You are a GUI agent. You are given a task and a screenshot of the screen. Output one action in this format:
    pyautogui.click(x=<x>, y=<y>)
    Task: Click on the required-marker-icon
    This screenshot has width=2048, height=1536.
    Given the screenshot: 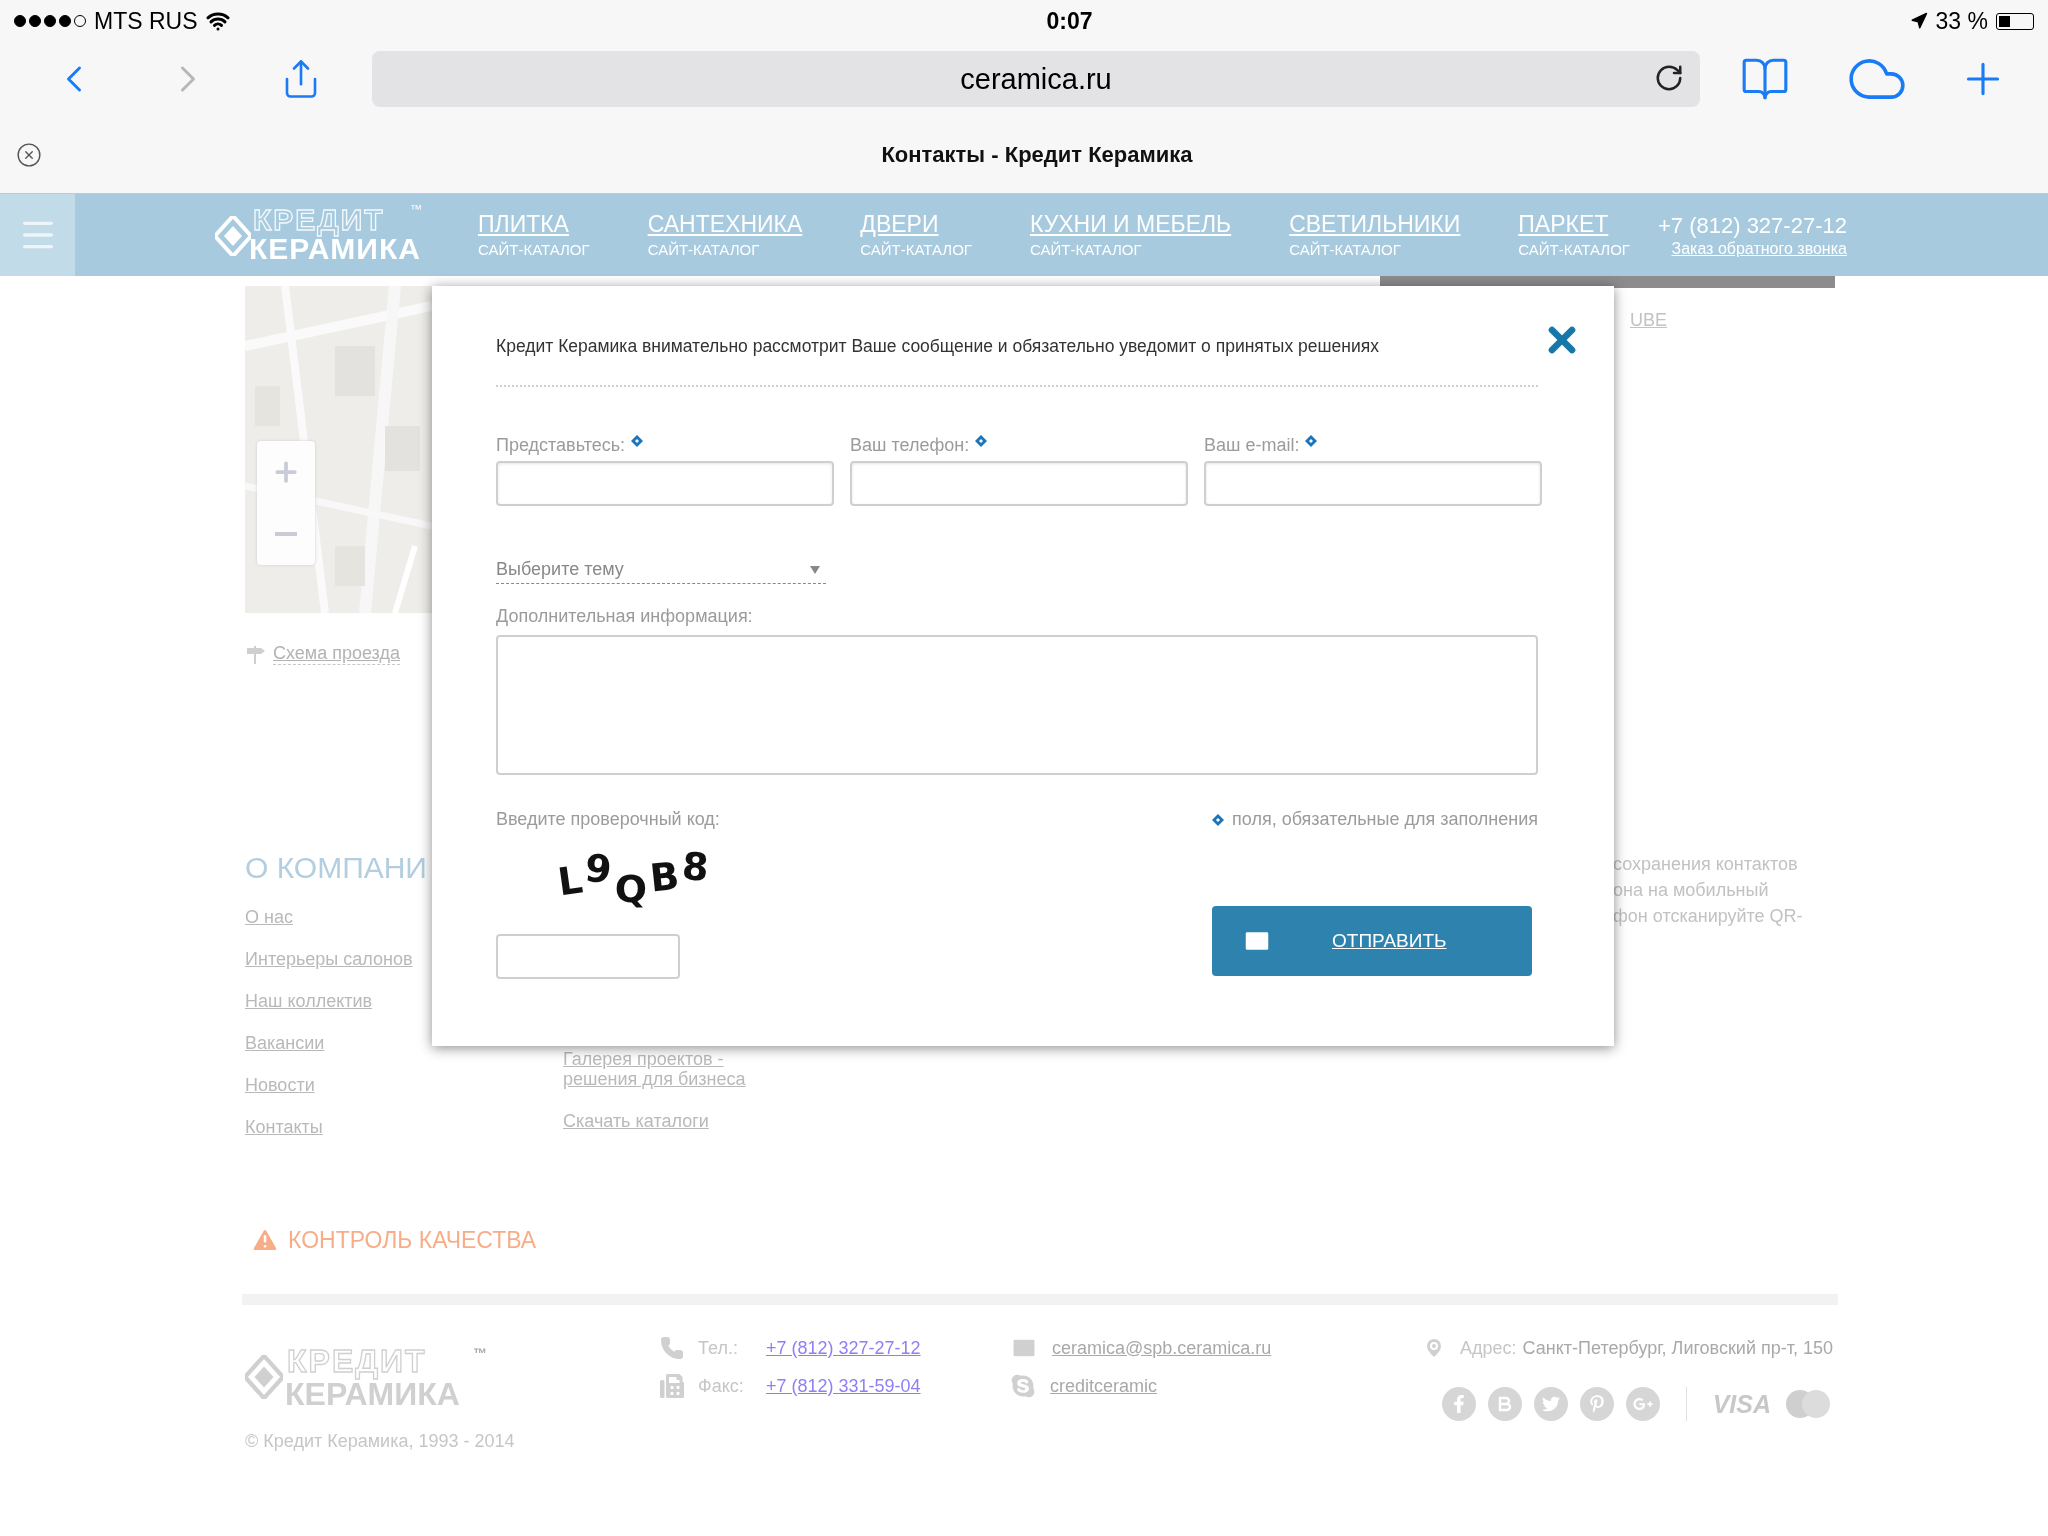 What is the action you would take?
    pyautogui.click(x=1218, y=819)
    